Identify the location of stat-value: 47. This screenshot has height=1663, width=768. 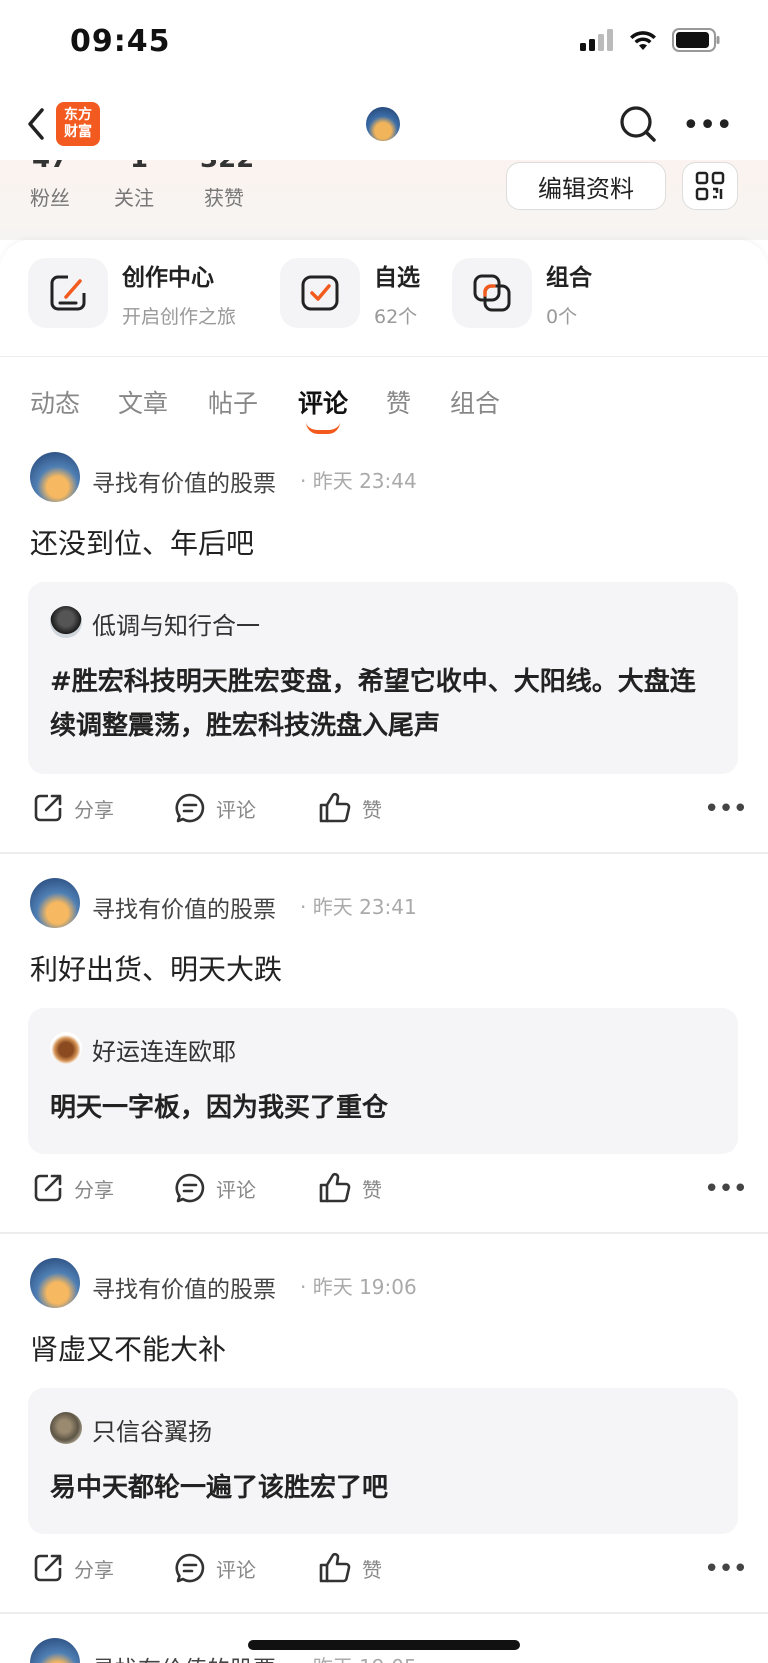
(50, 167).